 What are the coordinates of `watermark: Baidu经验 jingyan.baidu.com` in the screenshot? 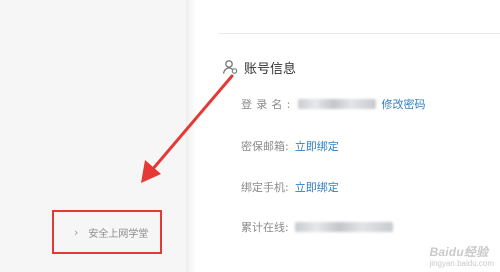 It's located at (462, 255).